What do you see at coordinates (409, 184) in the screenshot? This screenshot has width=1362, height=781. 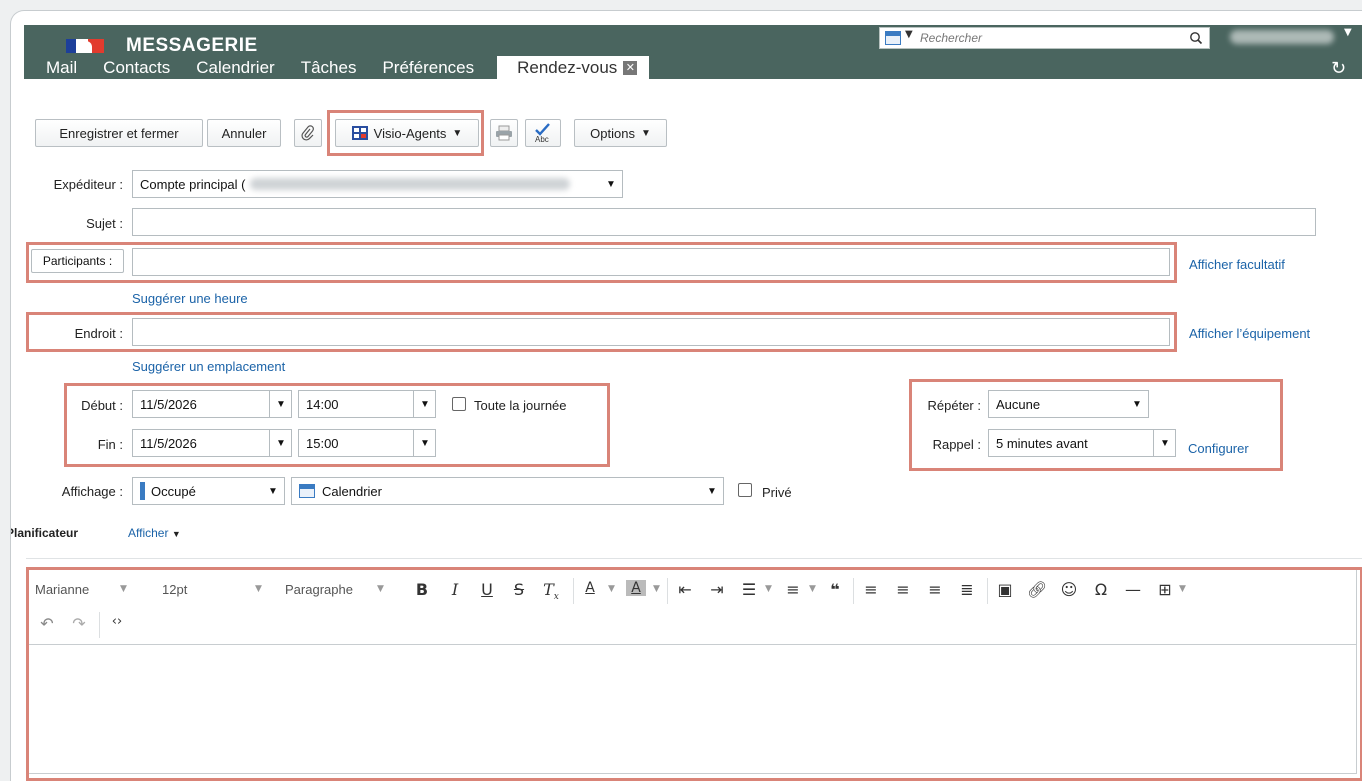 I see `sender-email-blurred` at bounding box center [409, 184].